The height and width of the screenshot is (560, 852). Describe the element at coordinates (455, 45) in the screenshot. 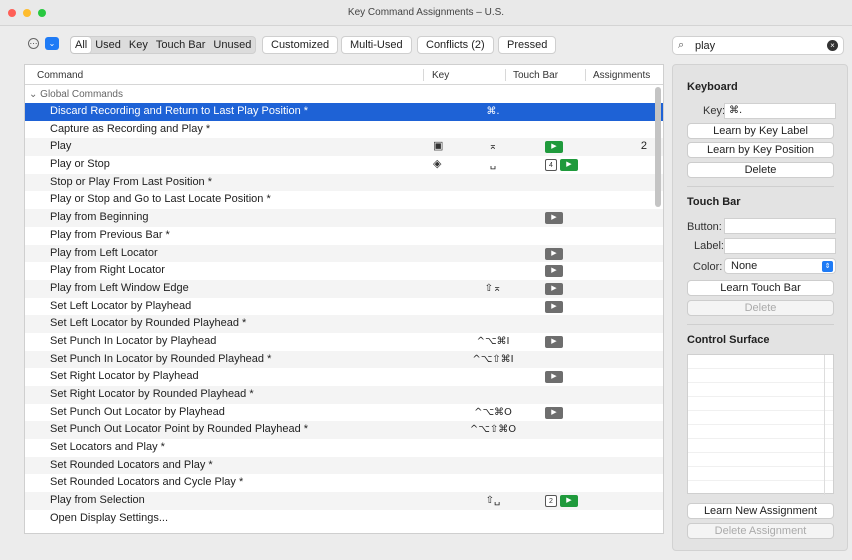

I see `conflicts-button: Conflicts (2)` at that location.